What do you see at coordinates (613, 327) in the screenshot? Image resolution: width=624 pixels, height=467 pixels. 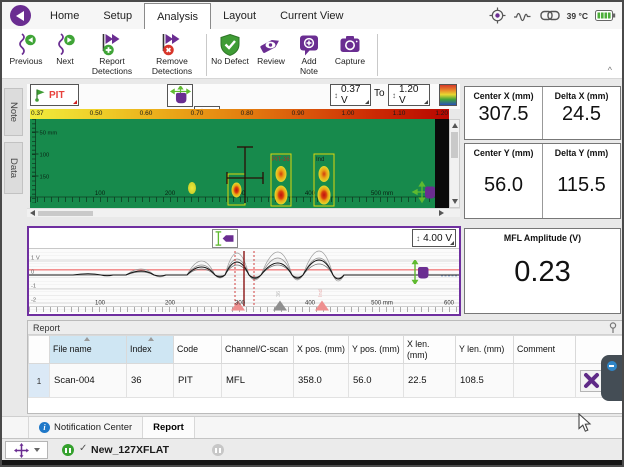 I see `pin-icon` at bounding box center [613, 327].